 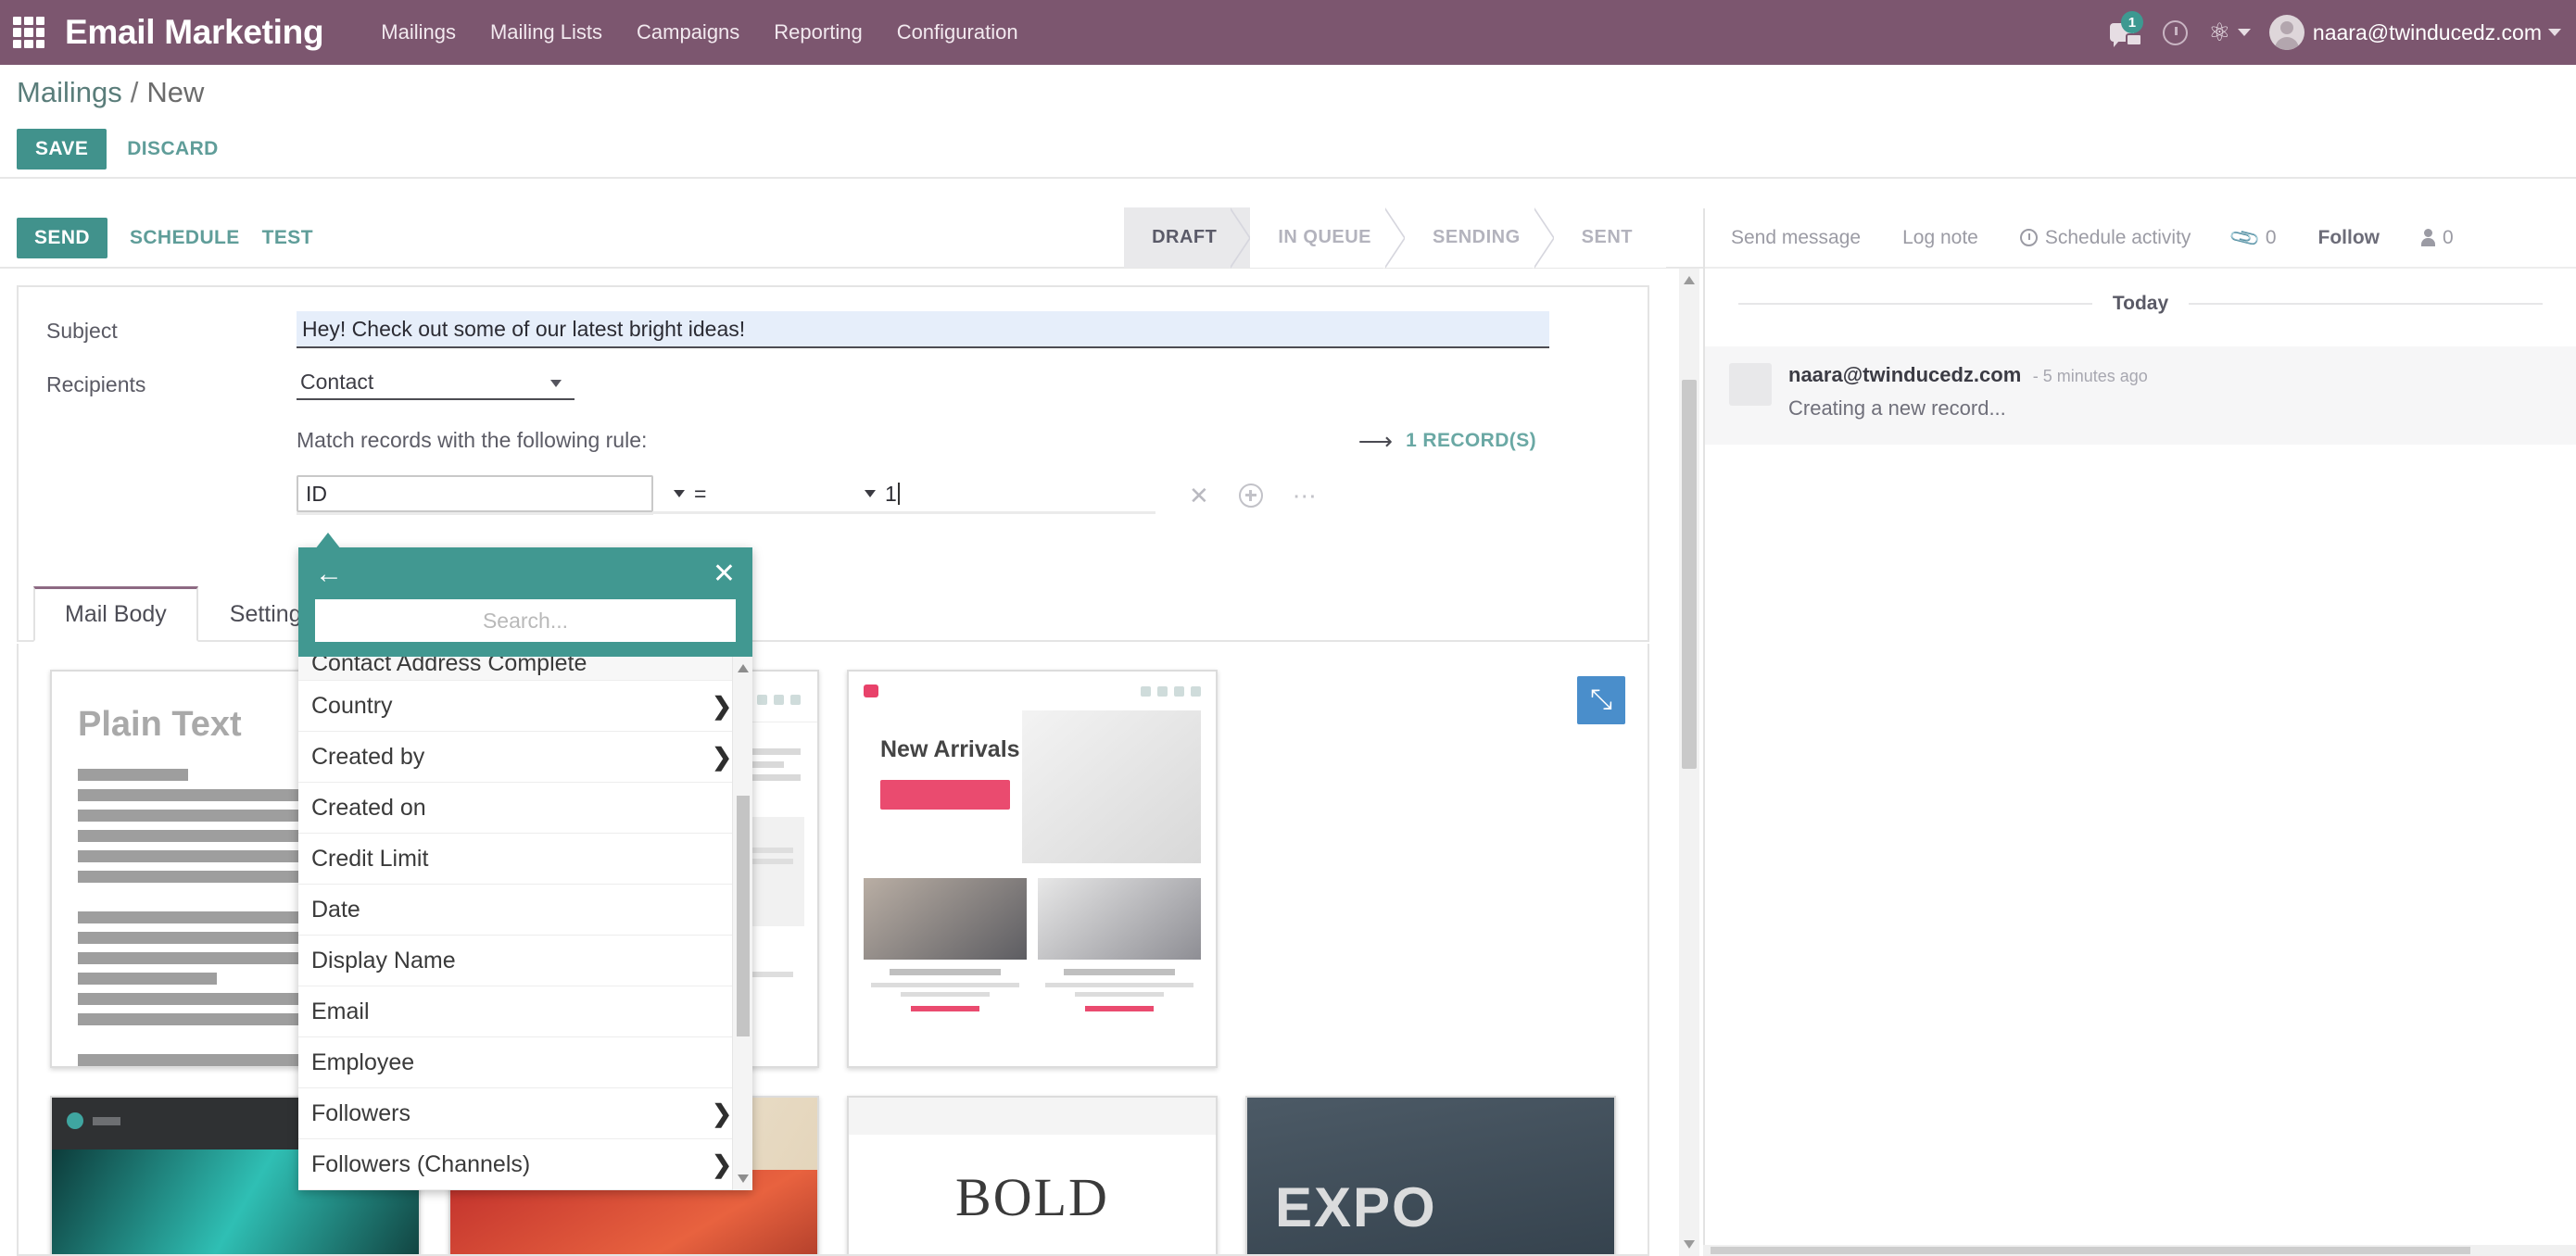 What do you see at coordinates (475, 494) in the screenshot?
I see `filter-field-input: ID` at bounding box center [475, 494].